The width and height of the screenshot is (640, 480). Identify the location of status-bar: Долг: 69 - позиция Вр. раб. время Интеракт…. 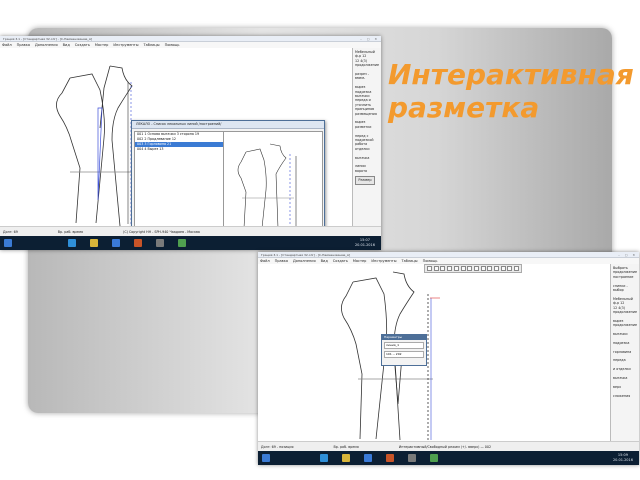
(448, 446).